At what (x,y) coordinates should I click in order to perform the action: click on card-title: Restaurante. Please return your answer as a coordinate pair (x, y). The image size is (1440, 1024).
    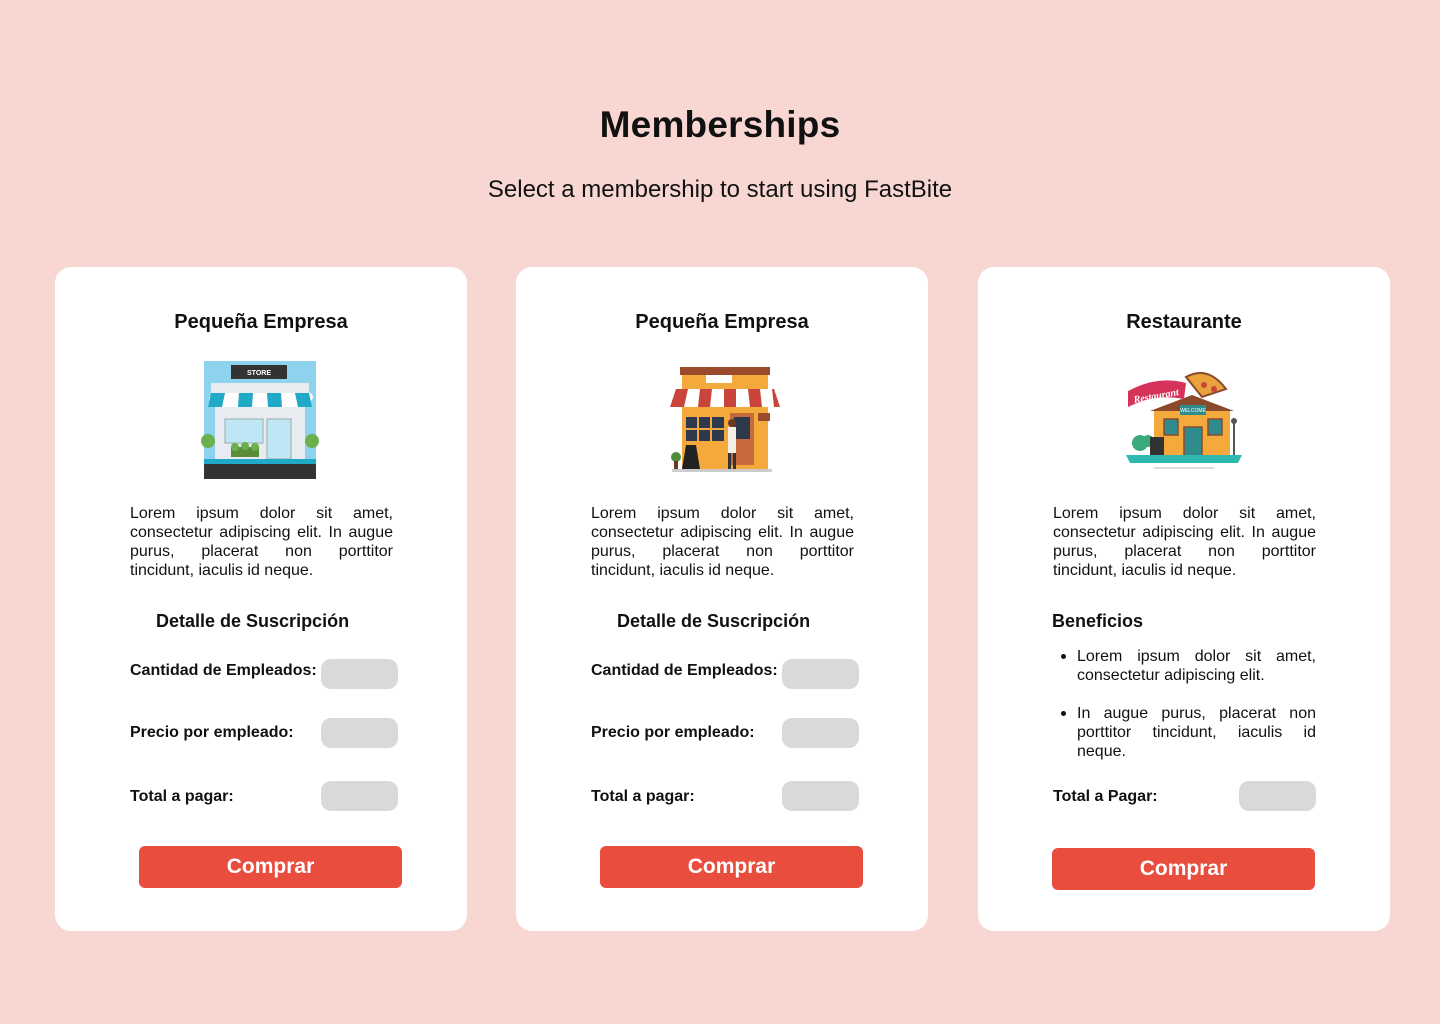
    Looking at the image, I should click on (1184, 322).